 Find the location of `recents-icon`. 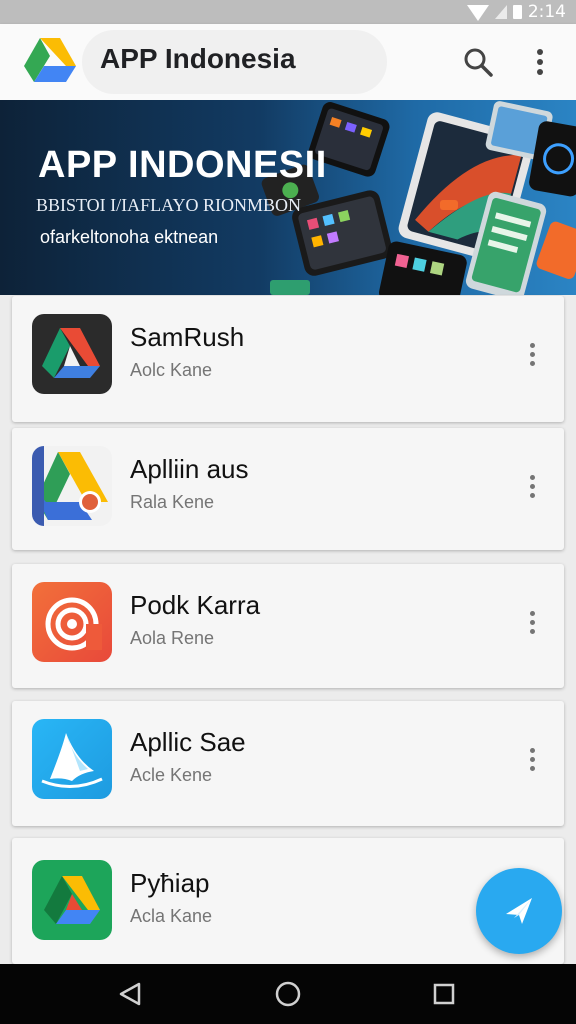

recents-icon is located at coordinates (444, 994).